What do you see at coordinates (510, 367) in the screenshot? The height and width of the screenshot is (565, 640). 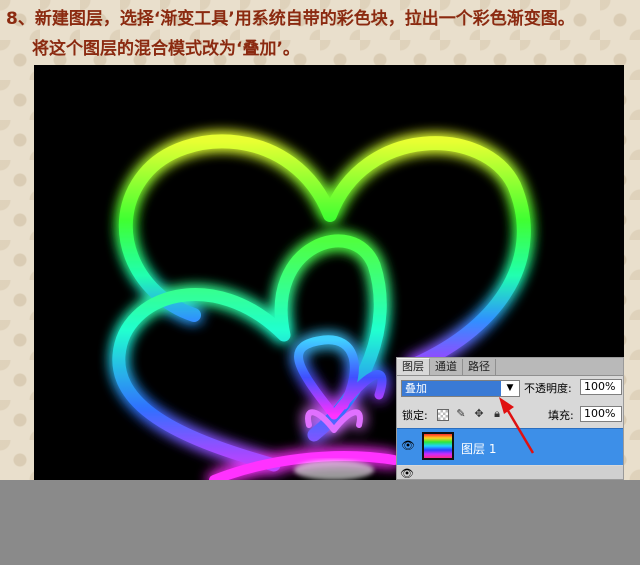 I see `panel-tabs: 图层 通道 路径` at bounding box center [510, 367].